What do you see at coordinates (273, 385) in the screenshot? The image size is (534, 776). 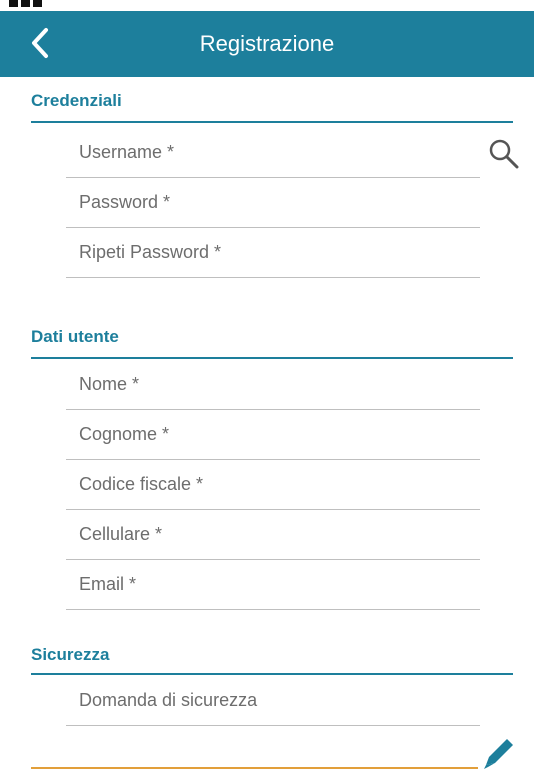 I see `nome-field: Nome *` at bounding box center [273, 385].